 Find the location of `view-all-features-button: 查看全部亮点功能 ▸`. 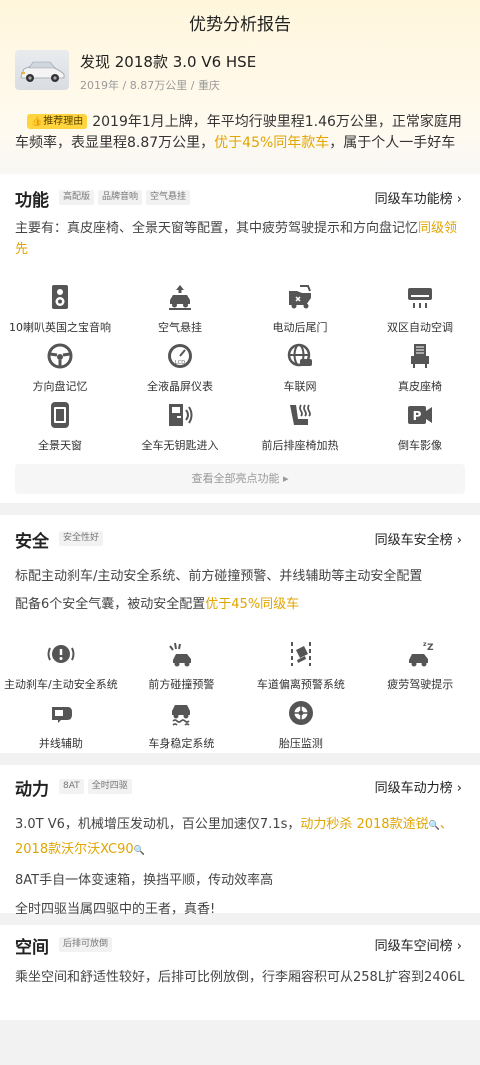

view-all-features-button: 查看全部亮点功能 ▸ is located at coordinates (240, 479).